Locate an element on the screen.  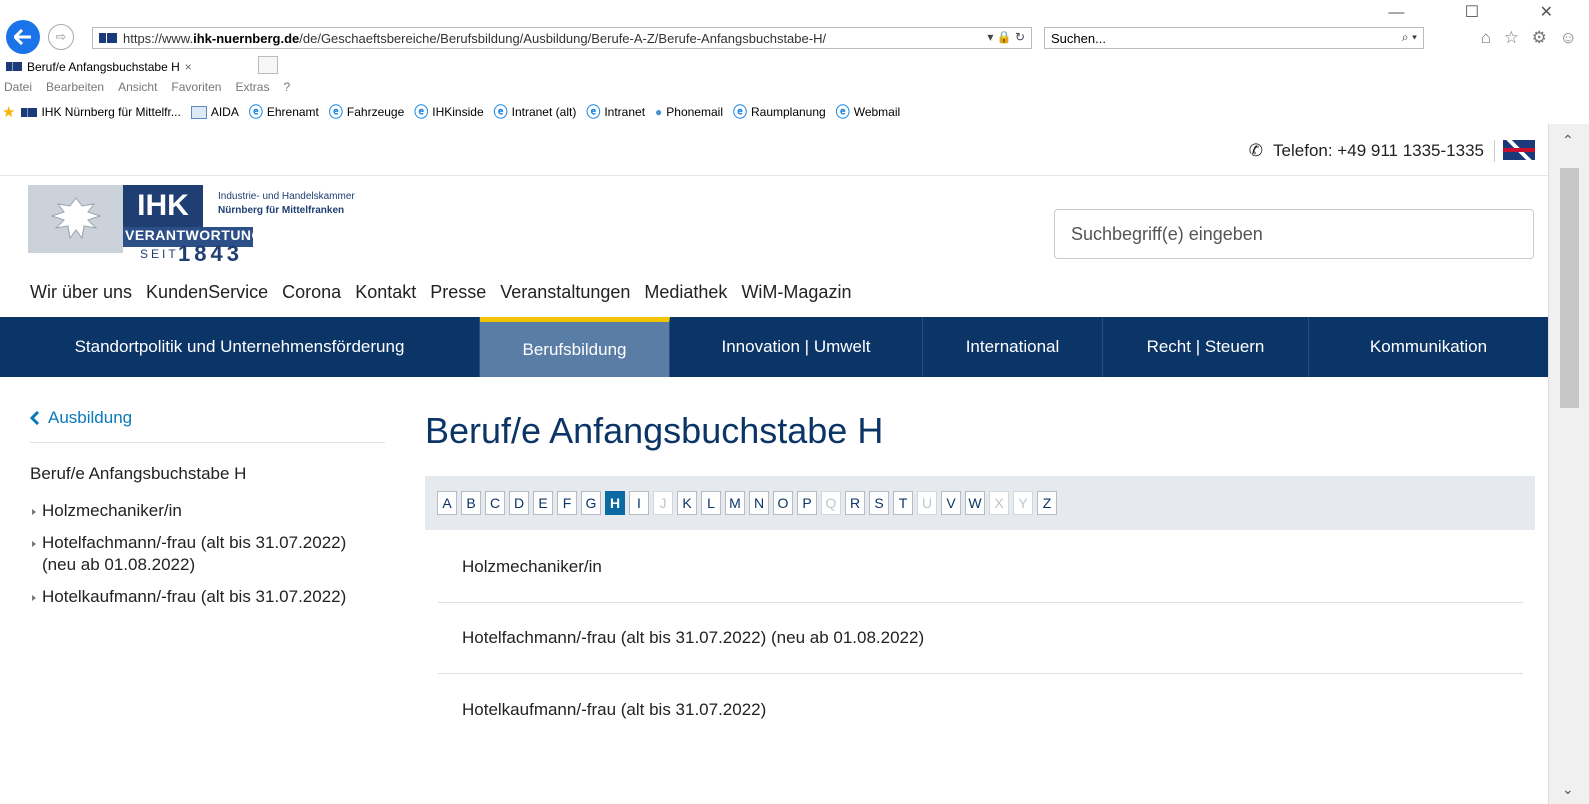
letter-r-button: R is located at coordinates (855, 503).